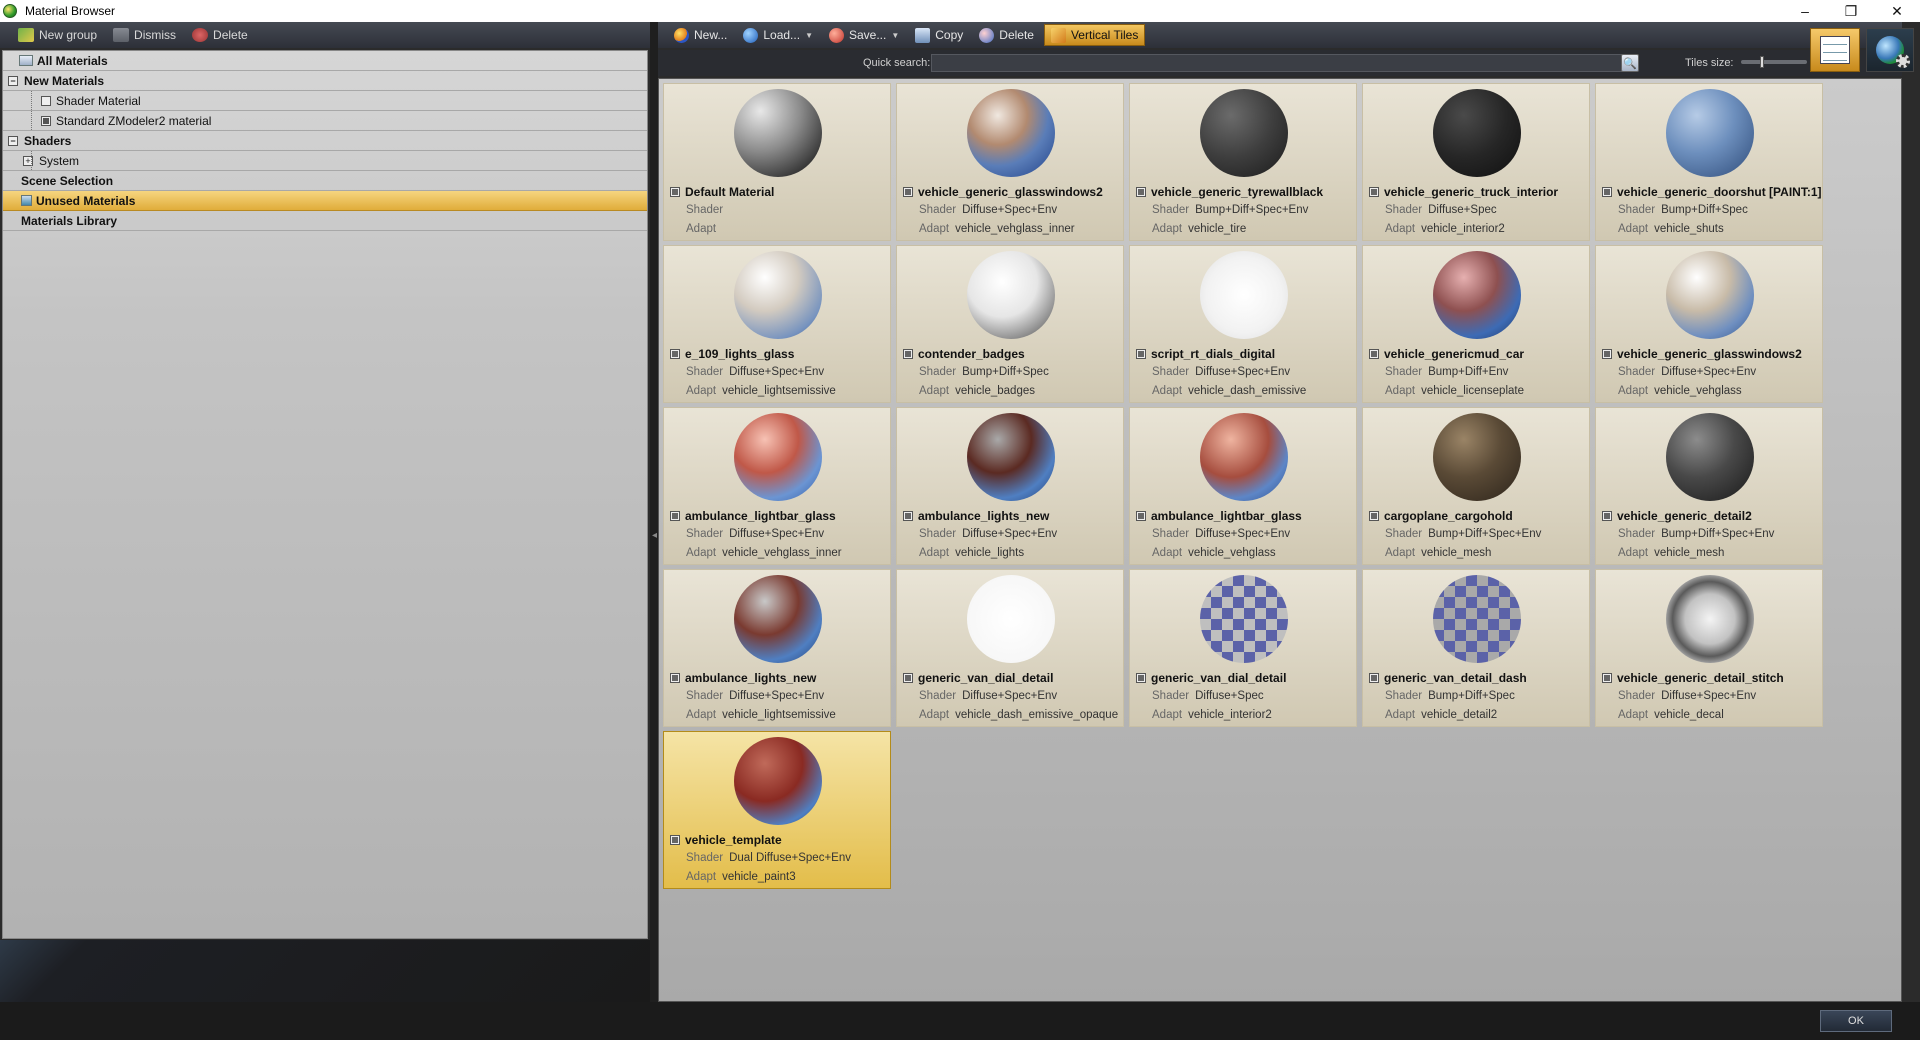 The width and height of the screenshot is (1920, 1040). I want to click on tree-item-shaders: − Shaders, so click(325, 141).